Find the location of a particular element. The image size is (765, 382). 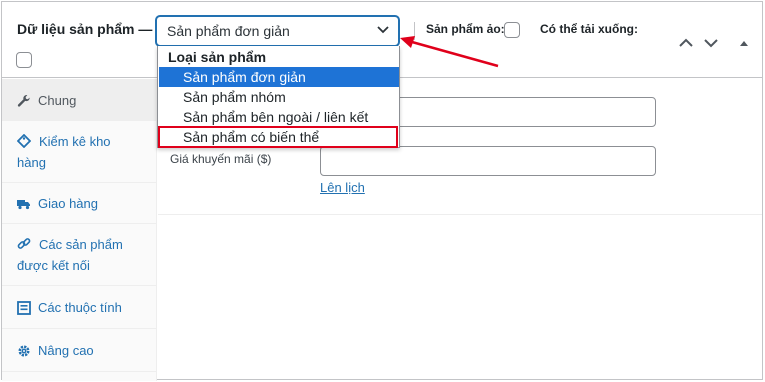

title-checkbox is located at coordinates (24, 60).